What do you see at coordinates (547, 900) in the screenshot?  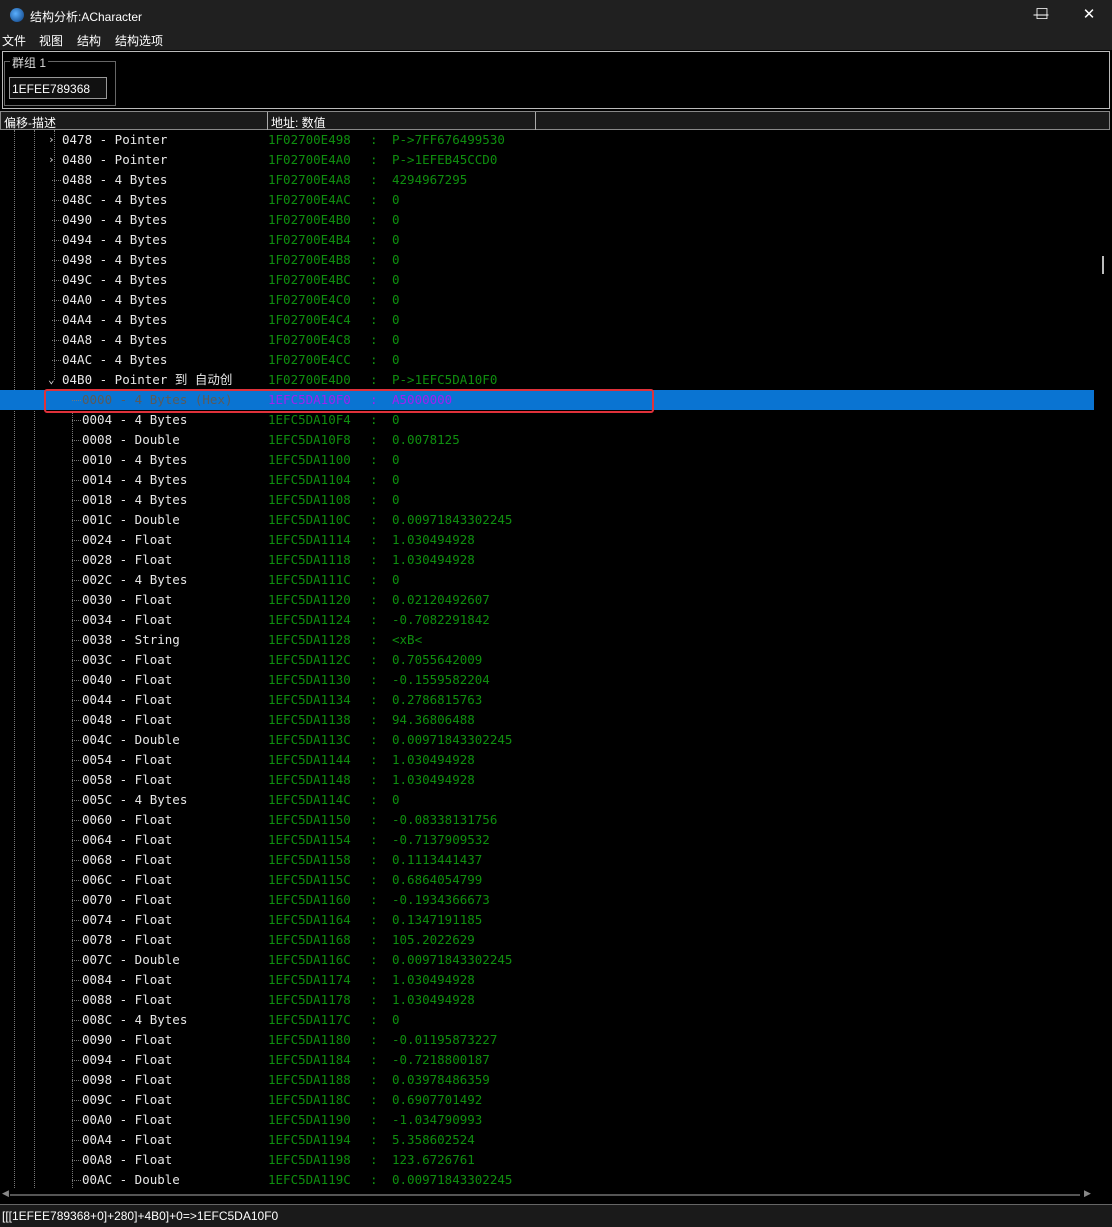 I see `tree-row: 0070 - Float 1EFC5DA1160: -0.1934366673` at bounding box center [547, 900].